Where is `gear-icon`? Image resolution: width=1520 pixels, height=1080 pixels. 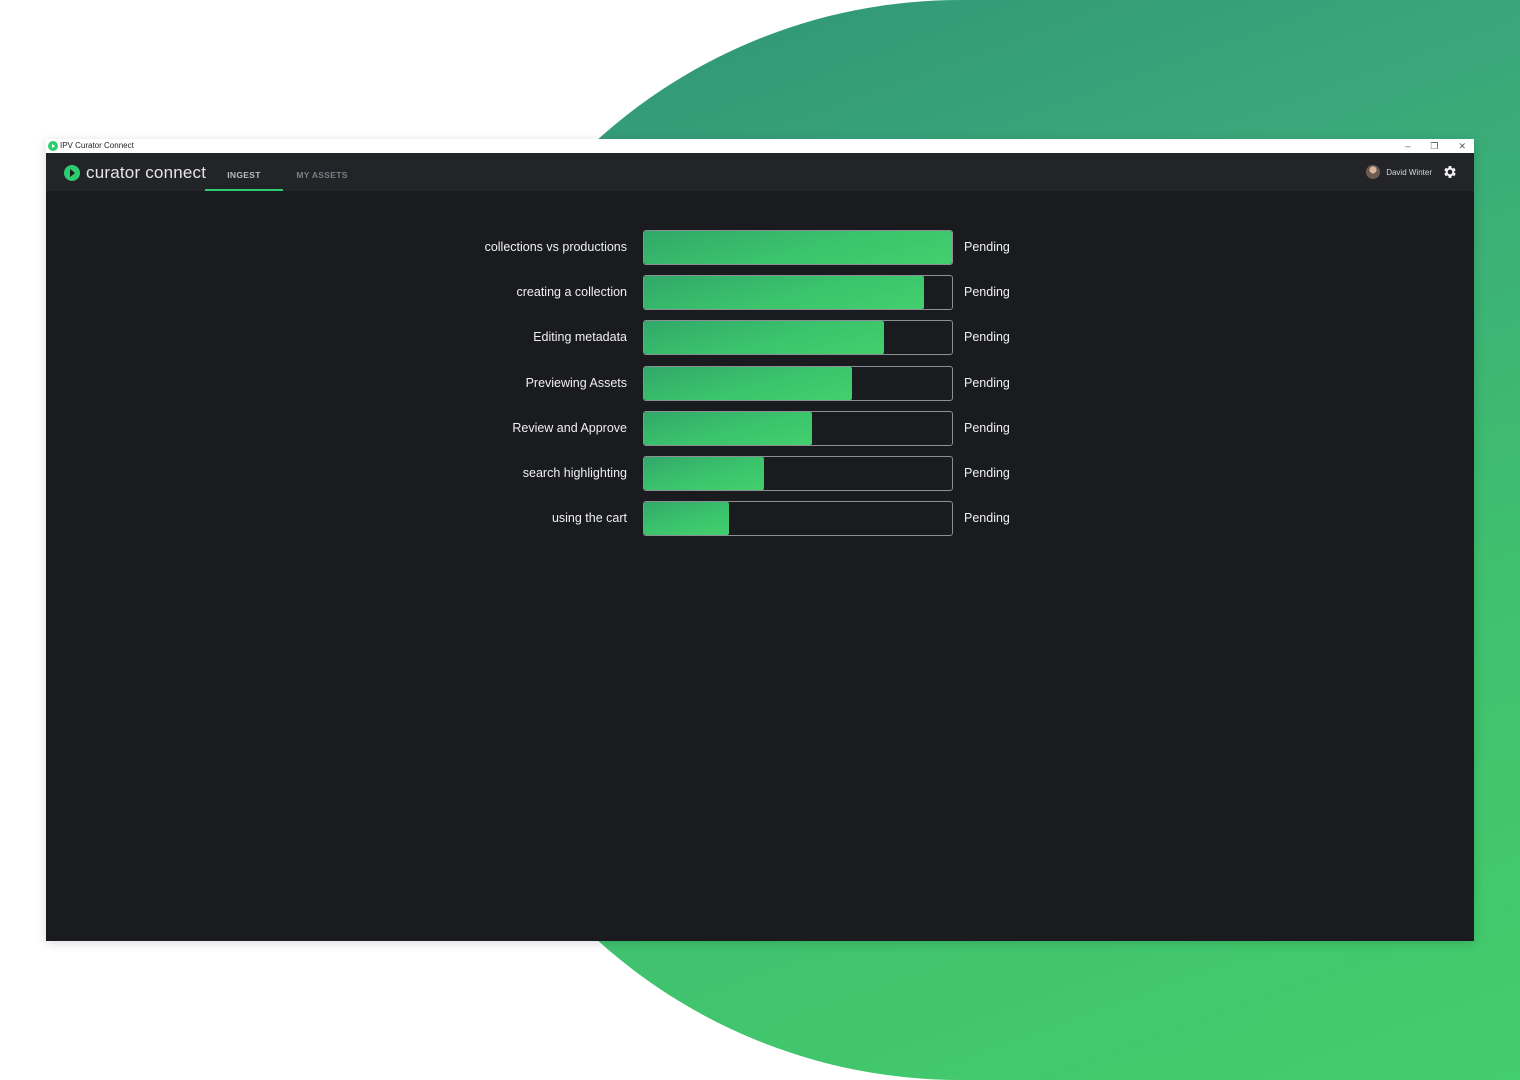
gear-icon is located at coordinates (1450, 172).